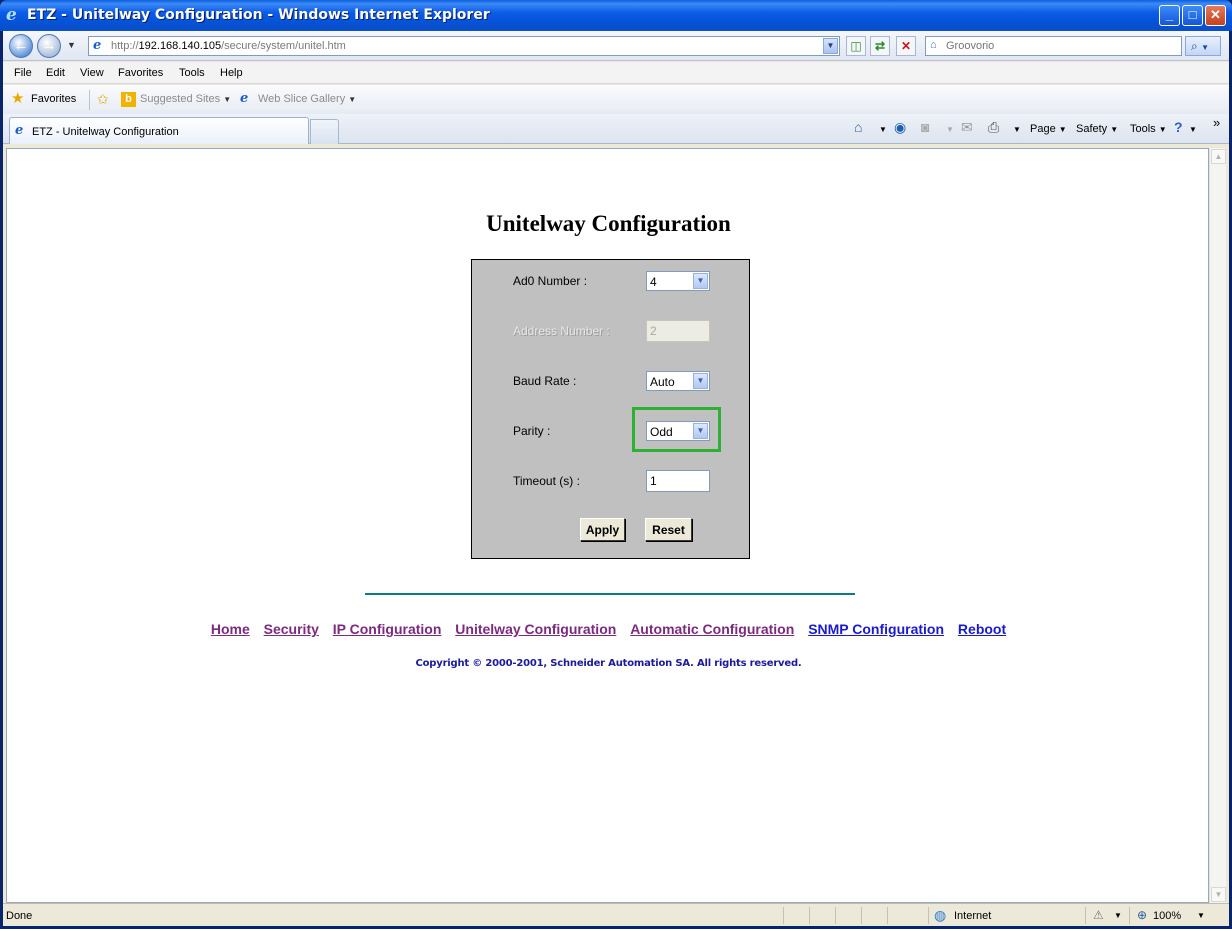  Describe the element at coordinates (324, 131) in the screenshot. I see `new-tab-button` at that location.